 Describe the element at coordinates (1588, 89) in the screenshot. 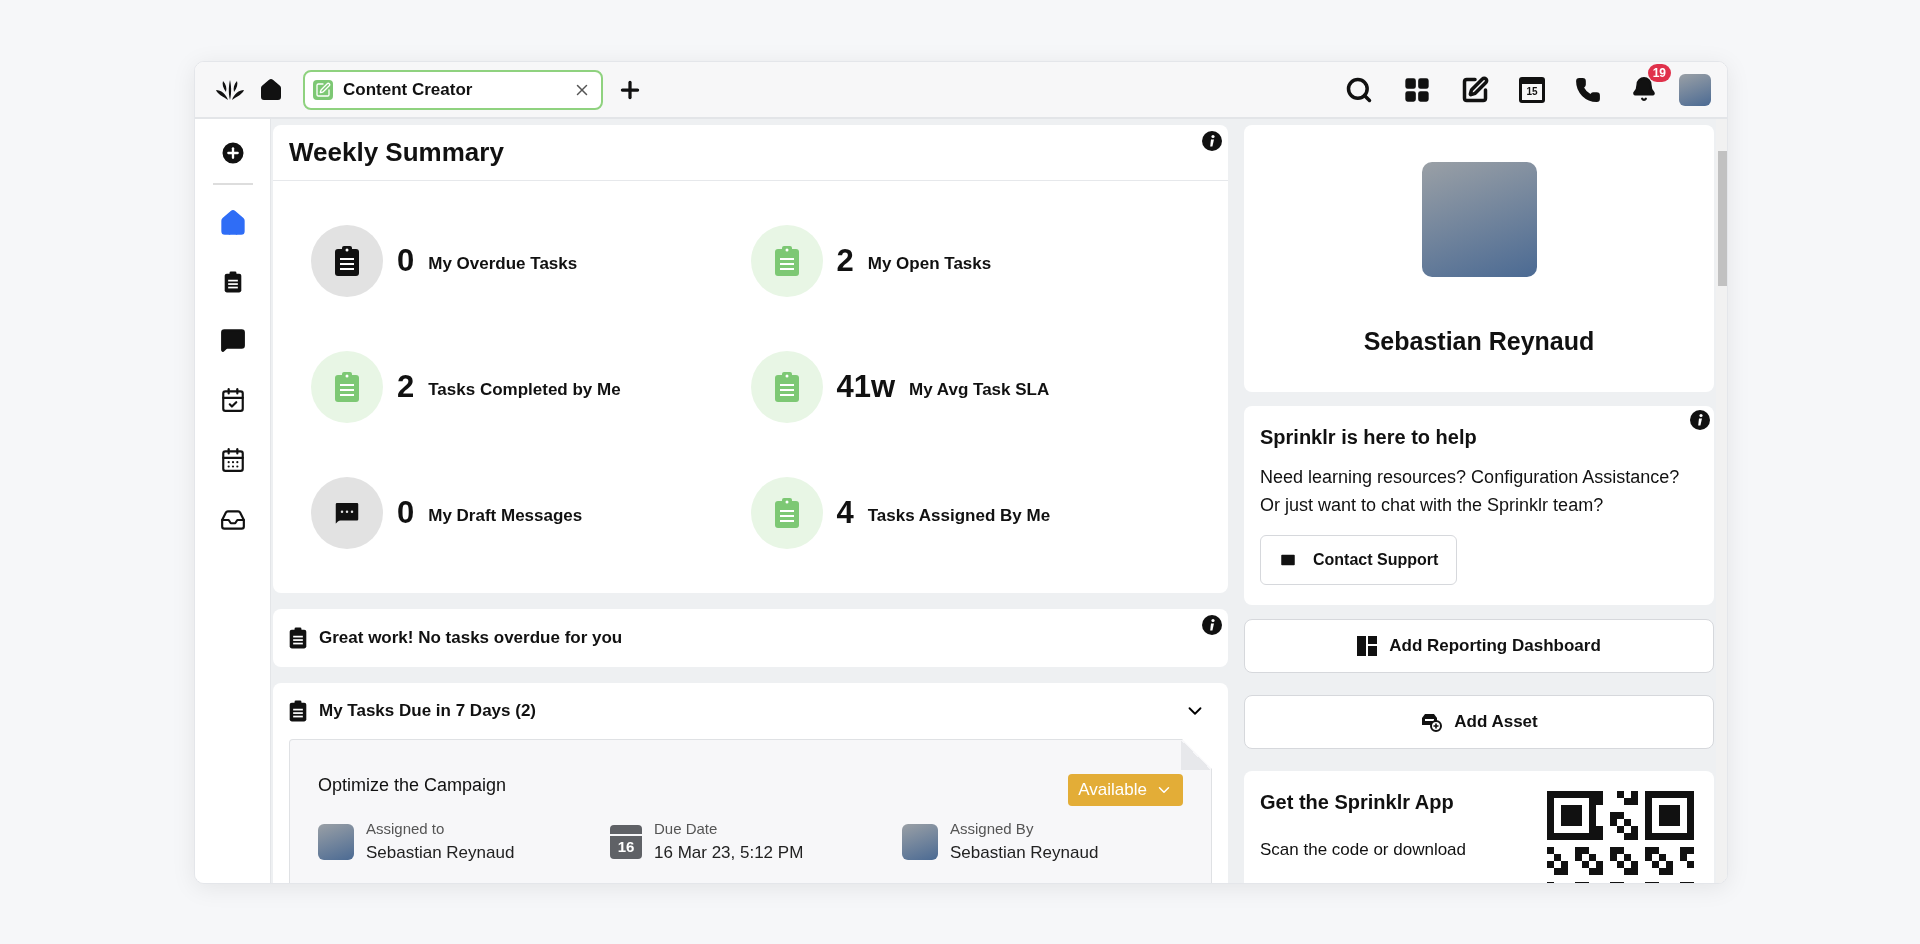

I see `phone-icon` at that location.